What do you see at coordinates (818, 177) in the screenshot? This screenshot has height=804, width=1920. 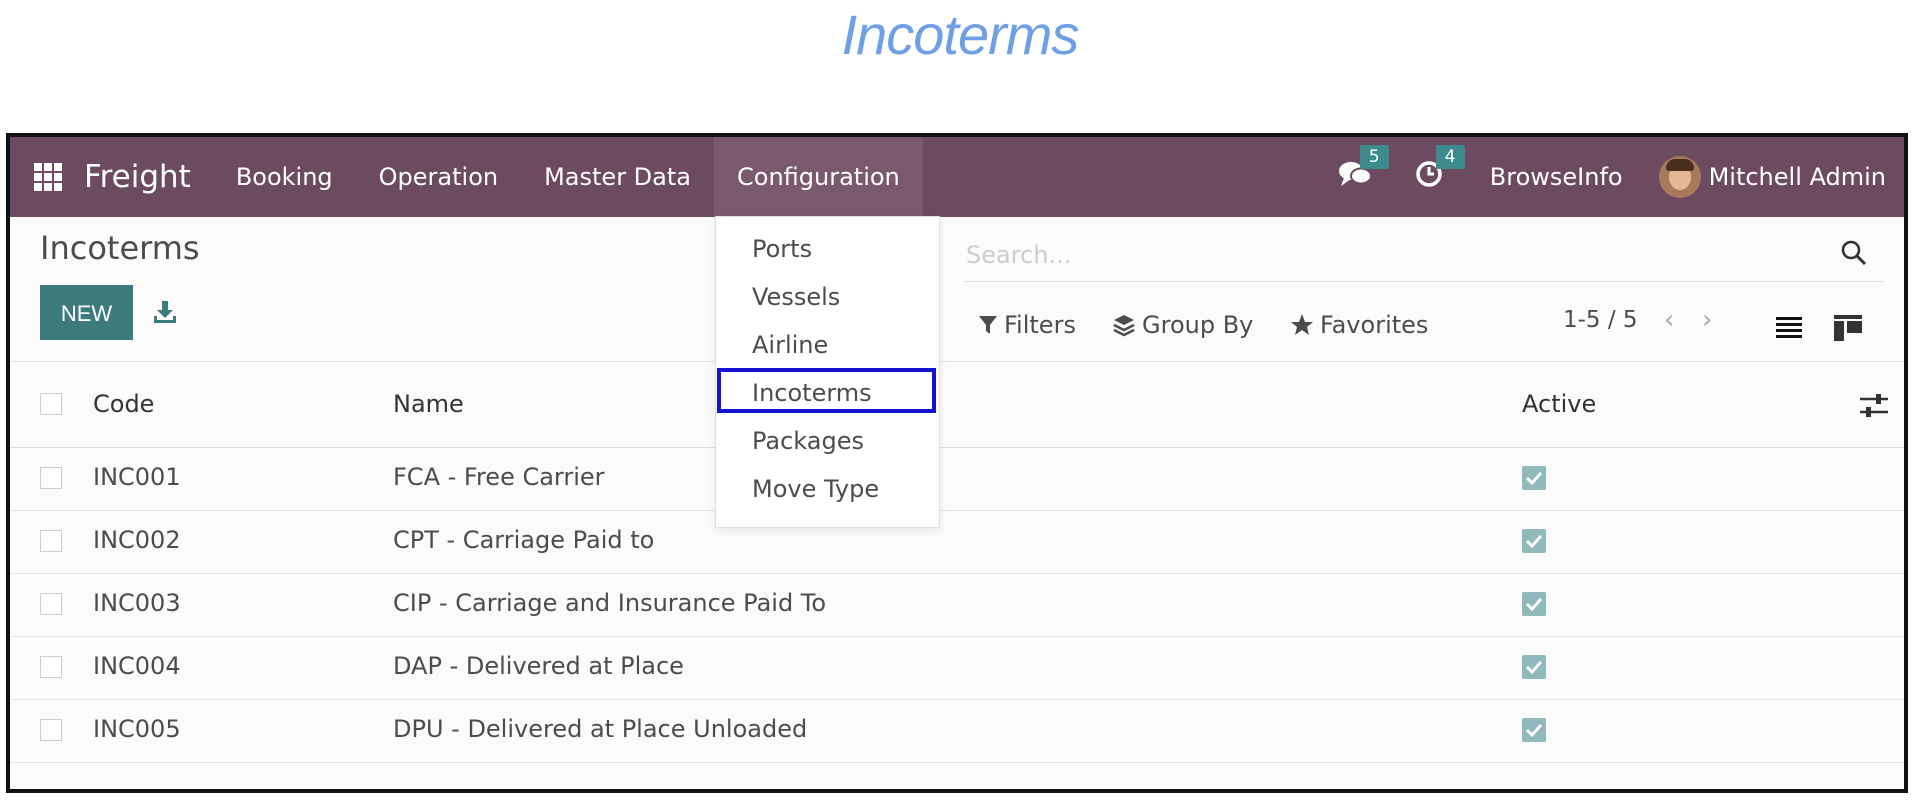 I see `menu-configuration: Configuration` at bounding box center [818, 177].